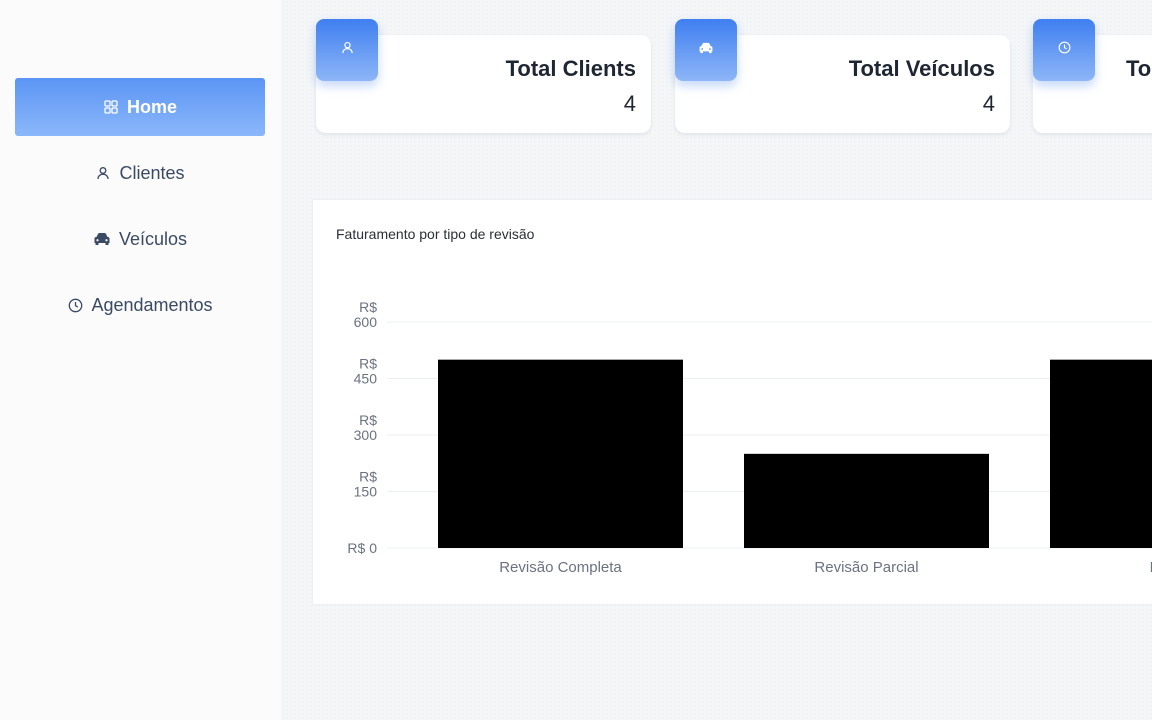 The image size is (1152, 720). I want to click on y-tick-label: R$ 600, so click(366, 314).